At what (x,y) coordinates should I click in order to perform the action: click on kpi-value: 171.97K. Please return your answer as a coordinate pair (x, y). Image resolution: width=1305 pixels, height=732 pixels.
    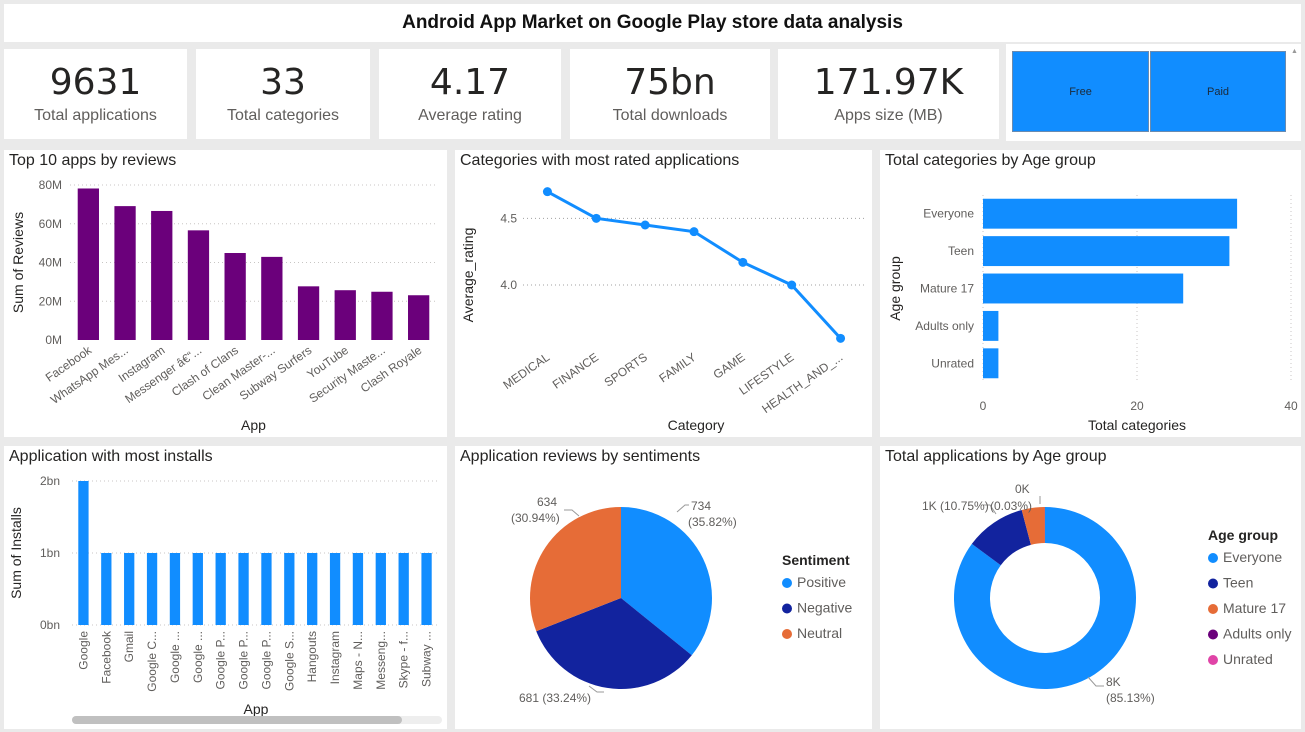
    Looking at the image, I should click on (888, 82).